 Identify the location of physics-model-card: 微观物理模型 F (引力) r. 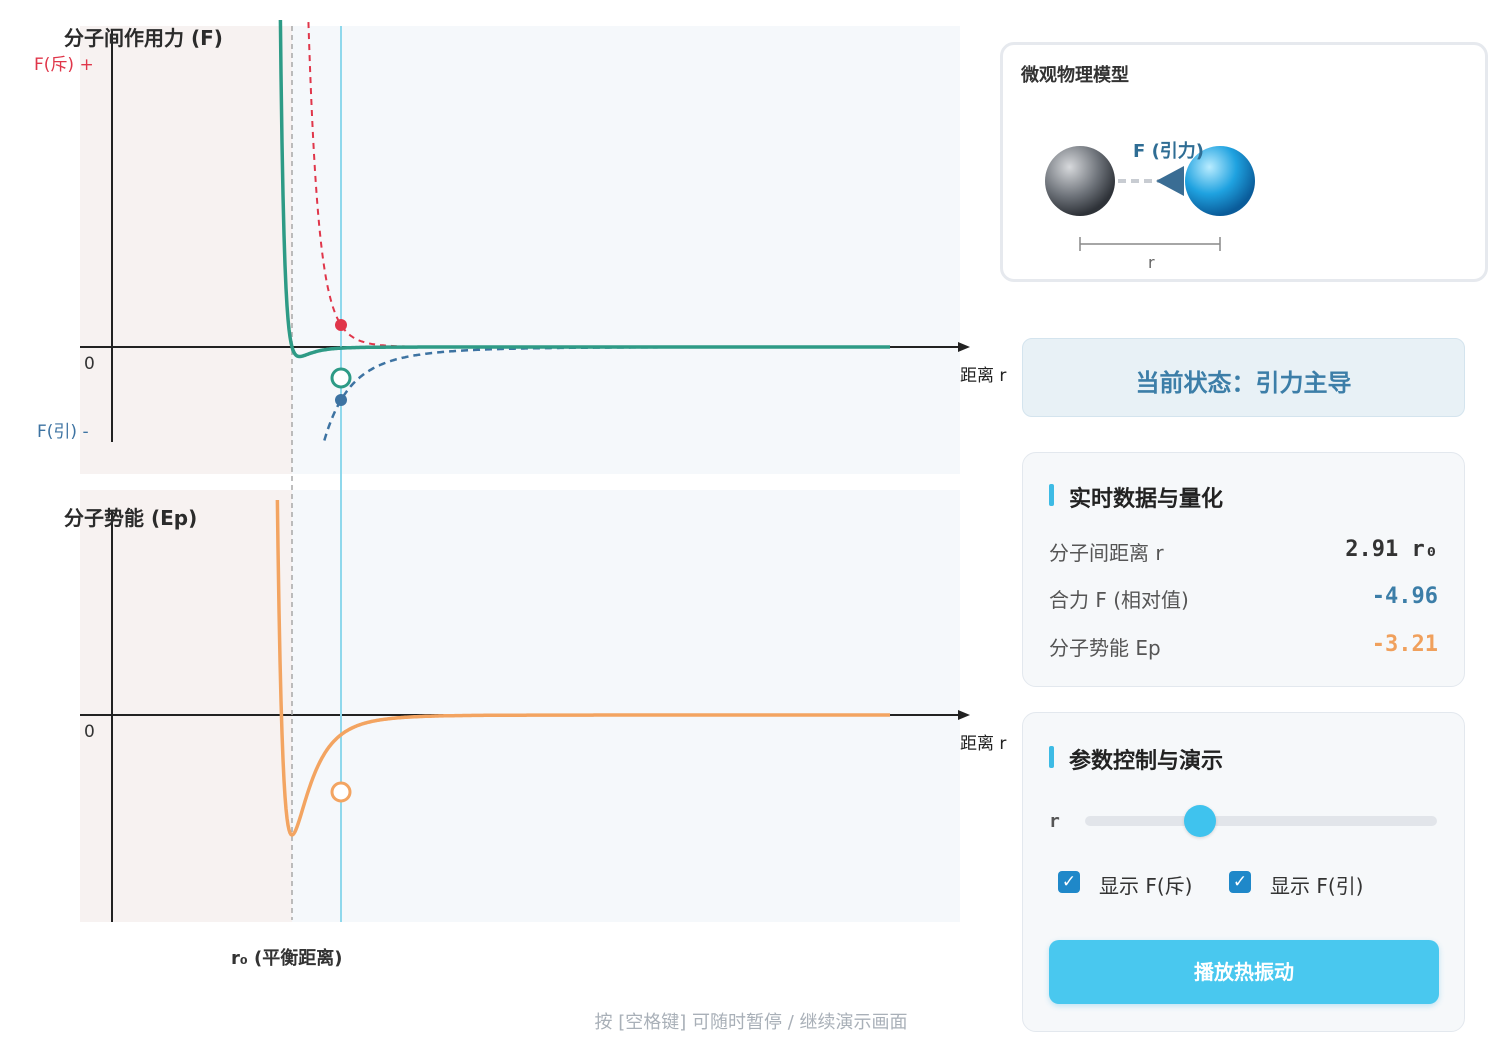
(1244, 162).